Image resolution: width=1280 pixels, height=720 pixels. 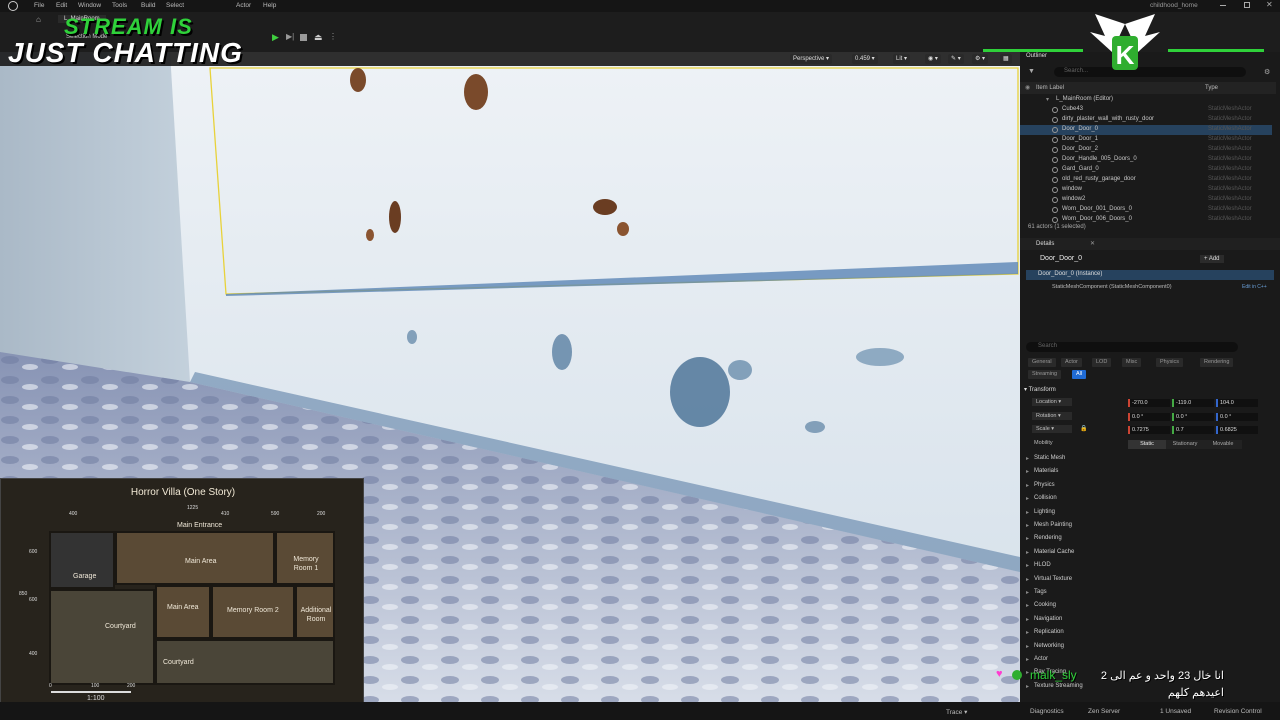 I want to click on details-search: Search, so click(x=1132, y=347).